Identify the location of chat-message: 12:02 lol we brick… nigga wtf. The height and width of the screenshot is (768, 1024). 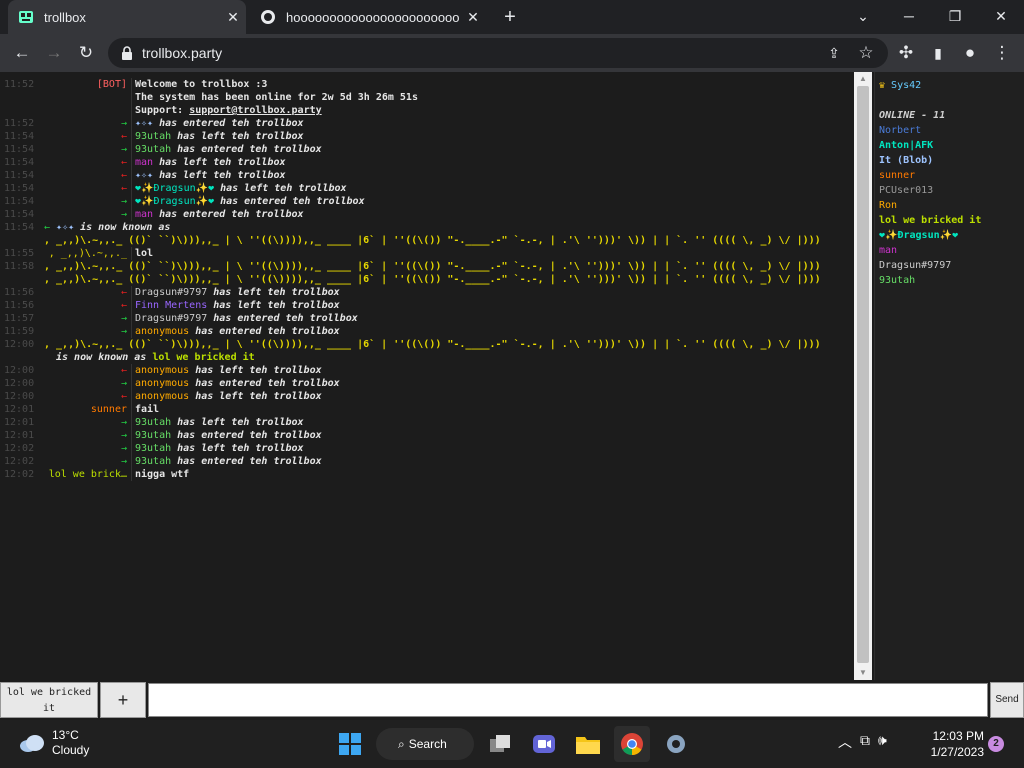
(427, 474).